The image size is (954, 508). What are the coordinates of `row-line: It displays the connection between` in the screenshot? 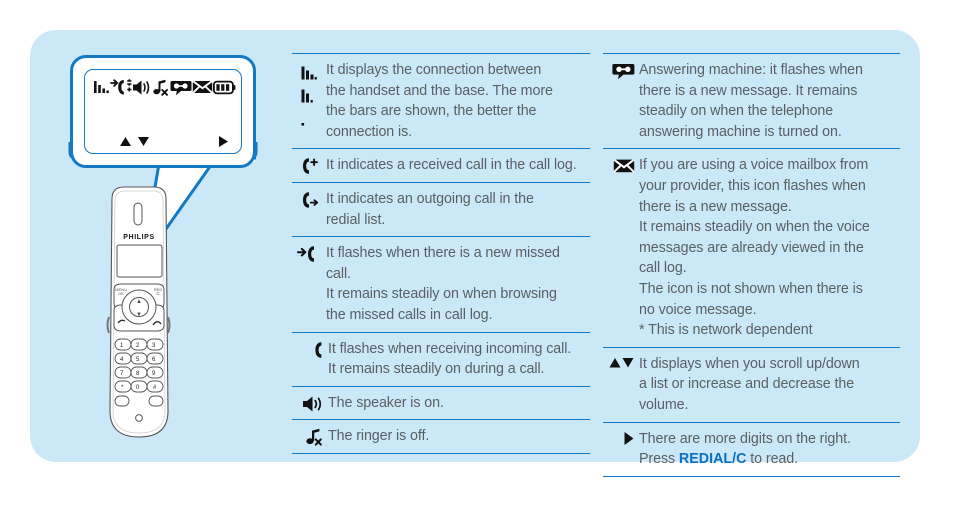 It's located at (434, 70).